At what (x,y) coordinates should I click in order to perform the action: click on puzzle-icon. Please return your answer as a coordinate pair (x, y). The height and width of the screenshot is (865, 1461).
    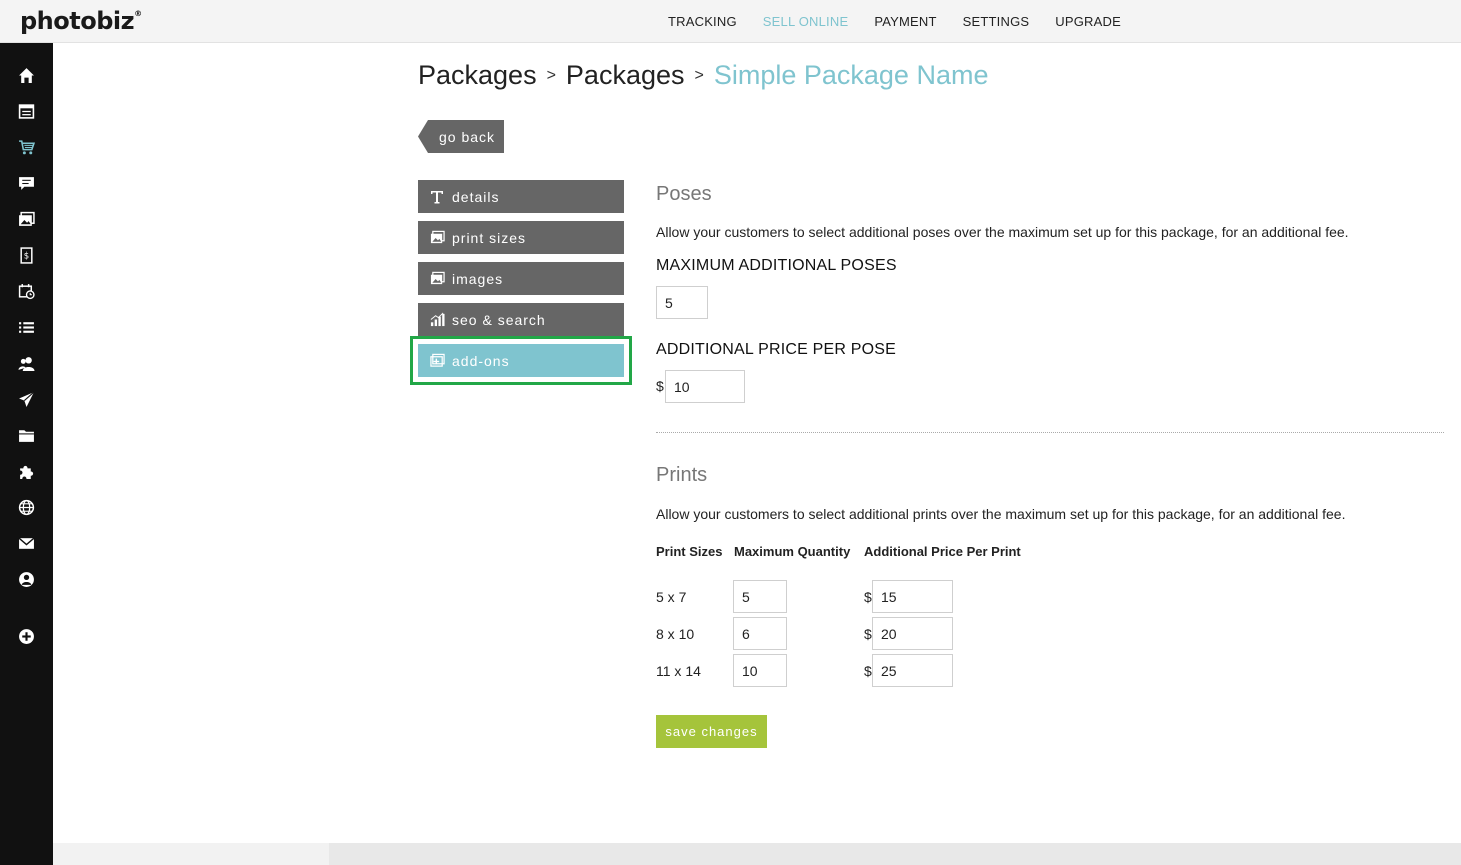
    Looking at the image, I should click on (26, 471).